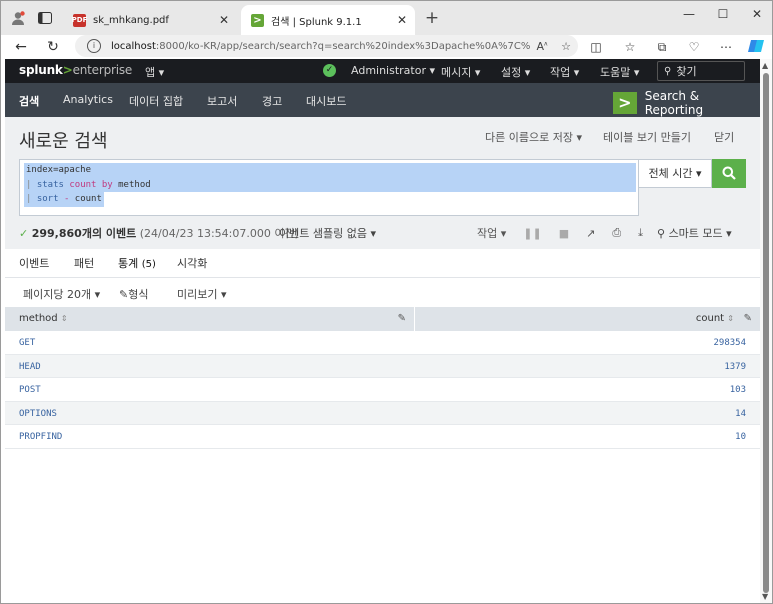  What do you see at coordinates (662, 47) in the screenshot?
I see `collections-icon: ⧉` at bounding box center [662, 47].